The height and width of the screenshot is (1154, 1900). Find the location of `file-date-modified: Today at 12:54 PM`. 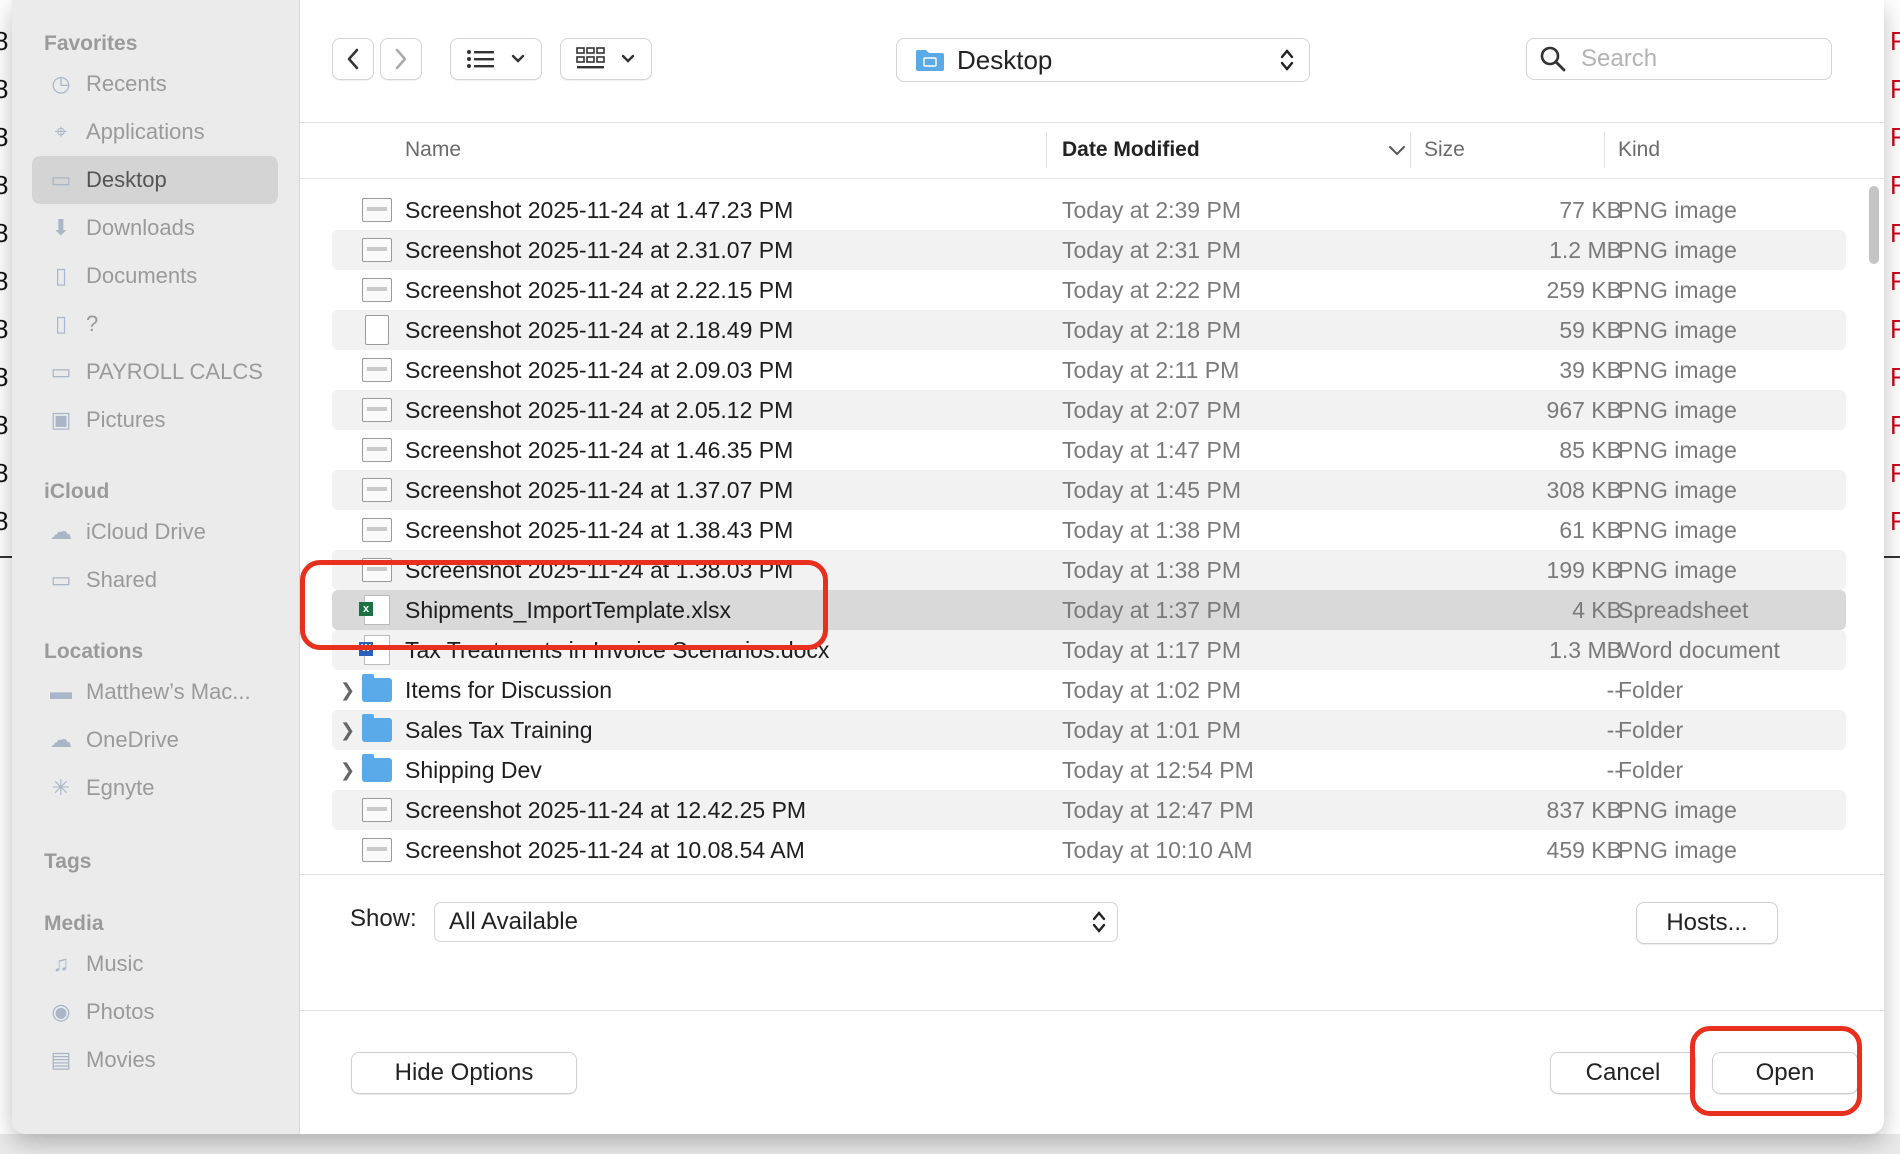

file-date-modified: Today at 12:54 PM is located at coordinates (1158, 770).